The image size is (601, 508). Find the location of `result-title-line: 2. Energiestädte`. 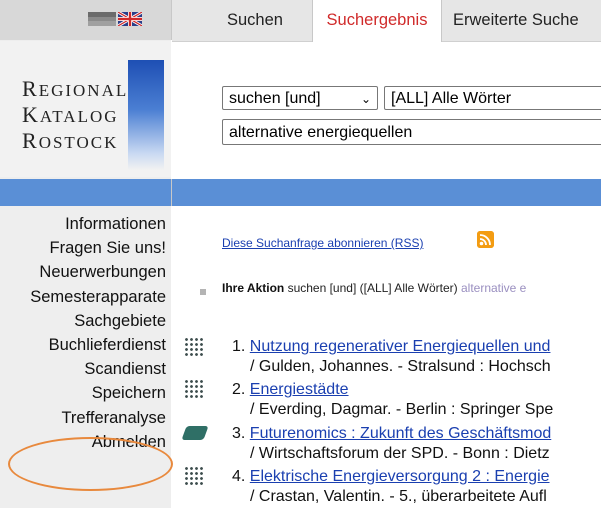

result-title-line: 2. Energiestädte is located at coordinates (290, 390).